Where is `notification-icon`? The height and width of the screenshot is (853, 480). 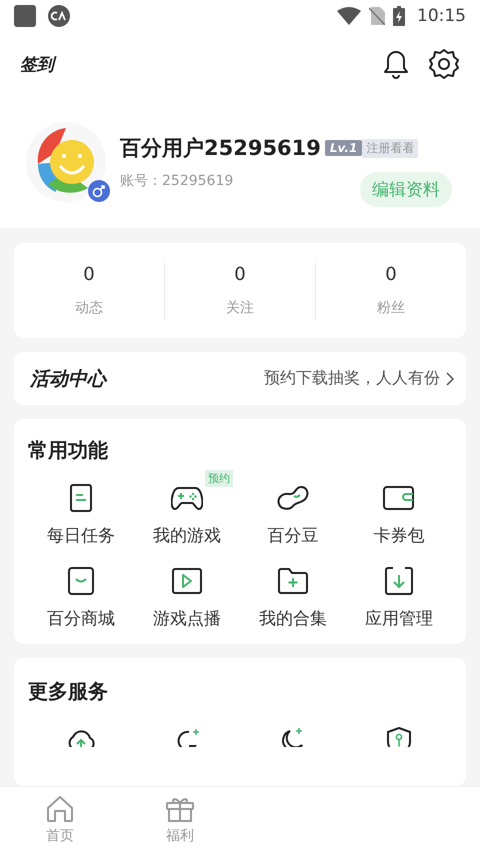 notification-icon is located at coordinates (25, 16).